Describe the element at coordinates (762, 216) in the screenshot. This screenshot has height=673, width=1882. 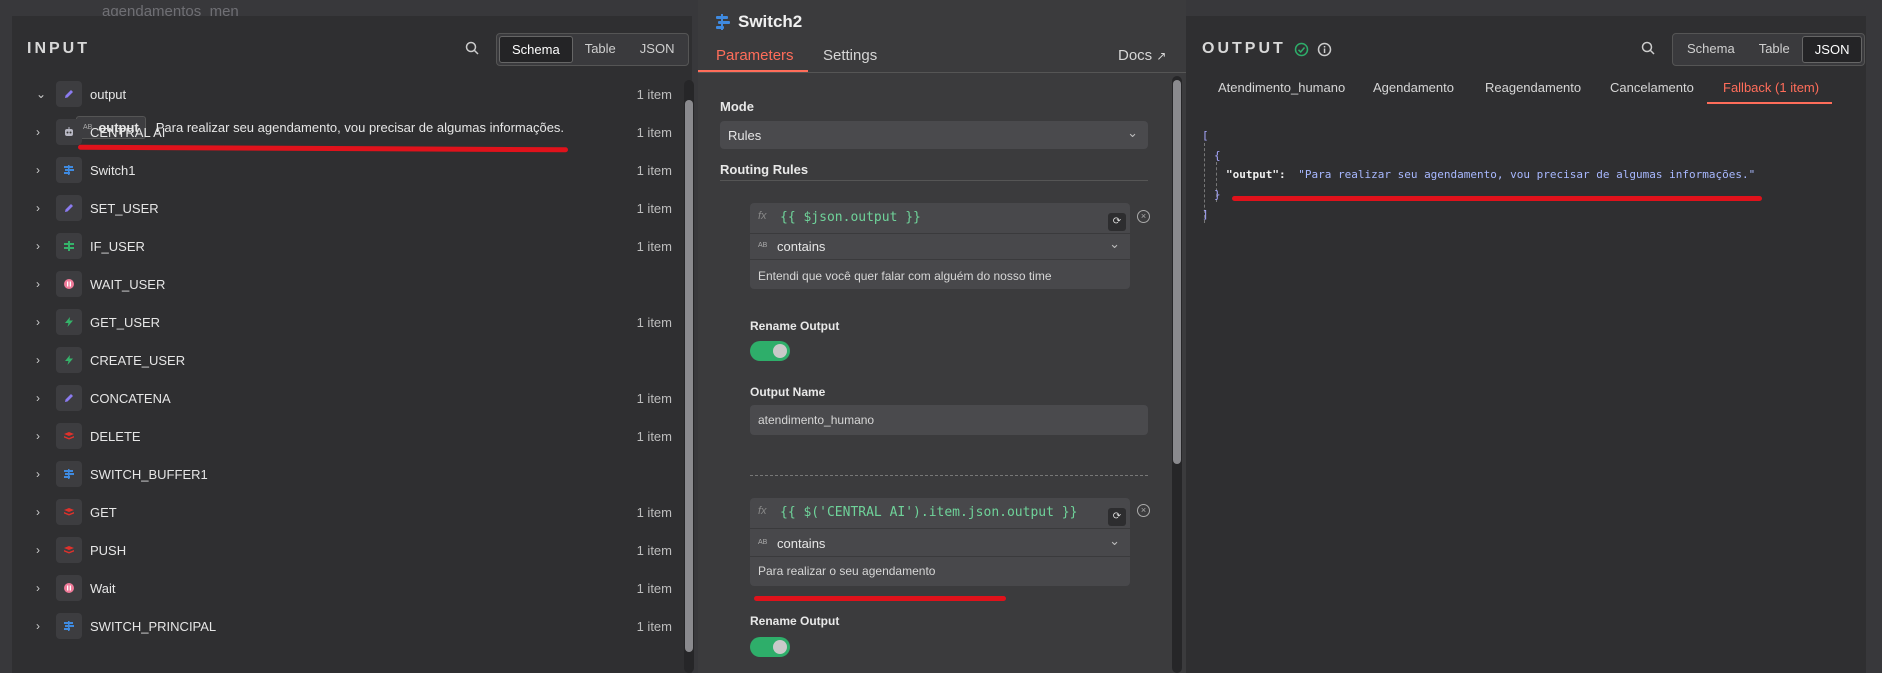
I see `fx-icon: fx` at that location.